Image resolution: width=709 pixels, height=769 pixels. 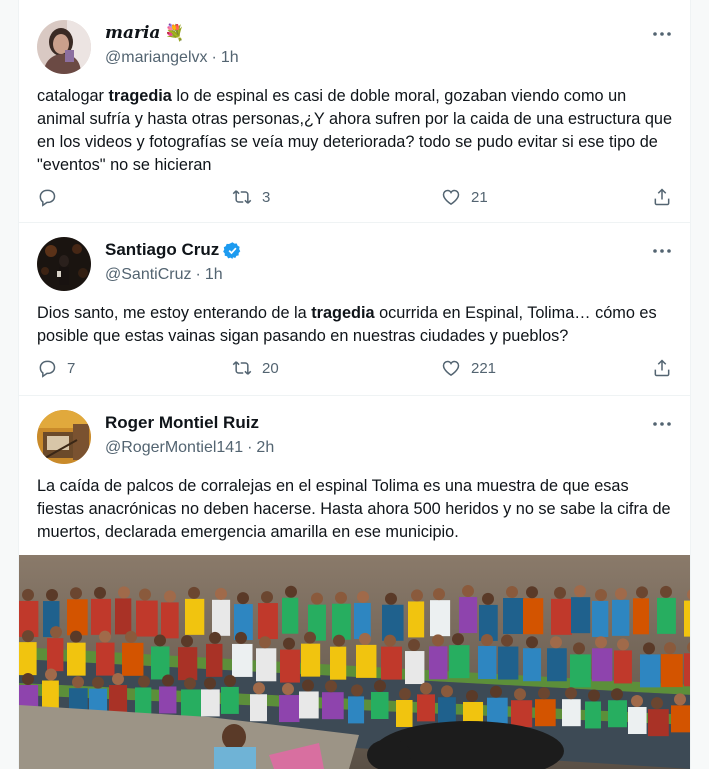 I want to click on like-icon, so click(x=451, y=197).